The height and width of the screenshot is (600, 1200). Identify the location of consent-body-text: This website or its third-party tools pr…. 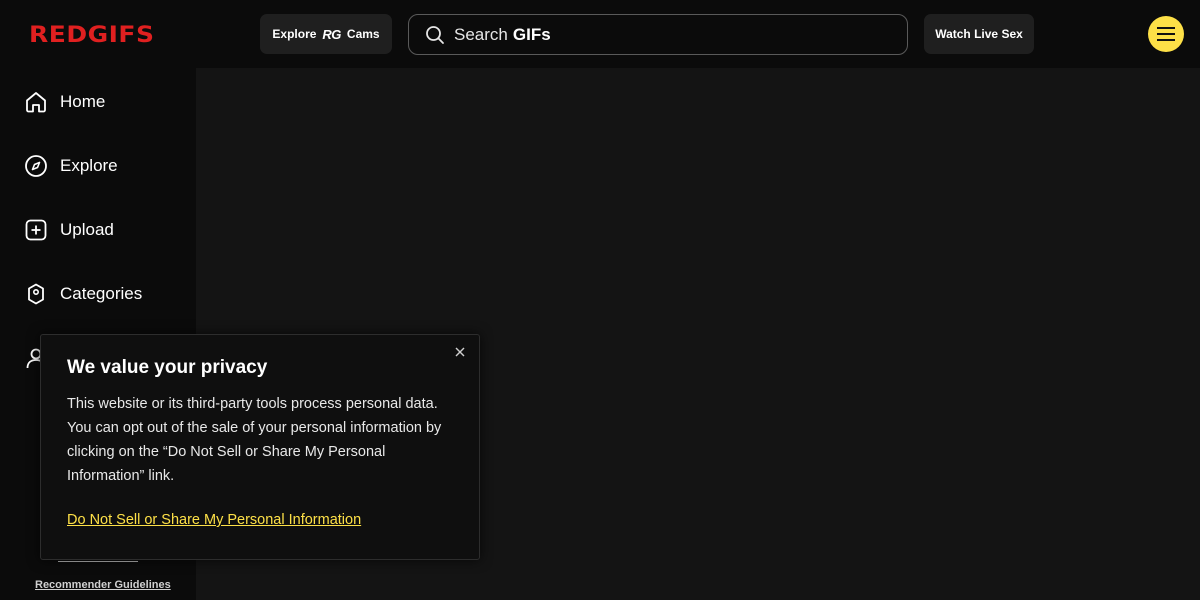
(254, 440).